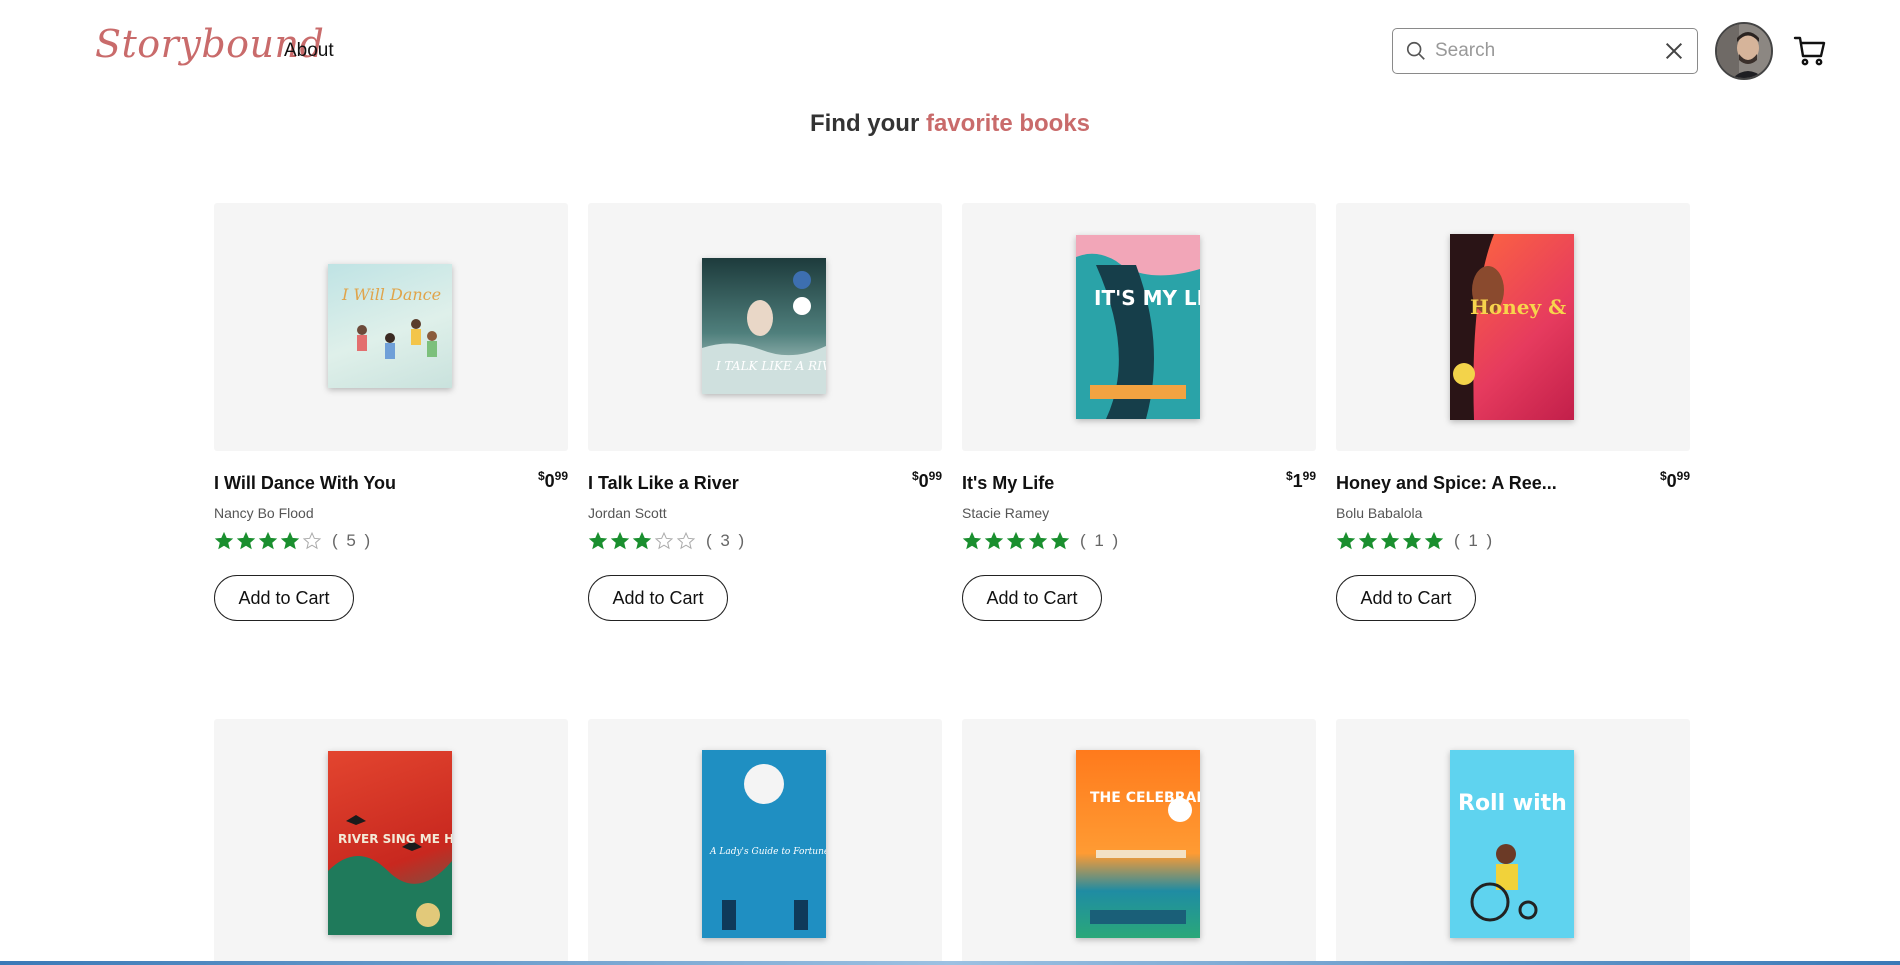 This screenshot has width=1900, height=965. What do you see at coordinates (264, 513) in the screenshot?
I see `book-author: Nancy Bo Flood` at bounding box center [264, 513].